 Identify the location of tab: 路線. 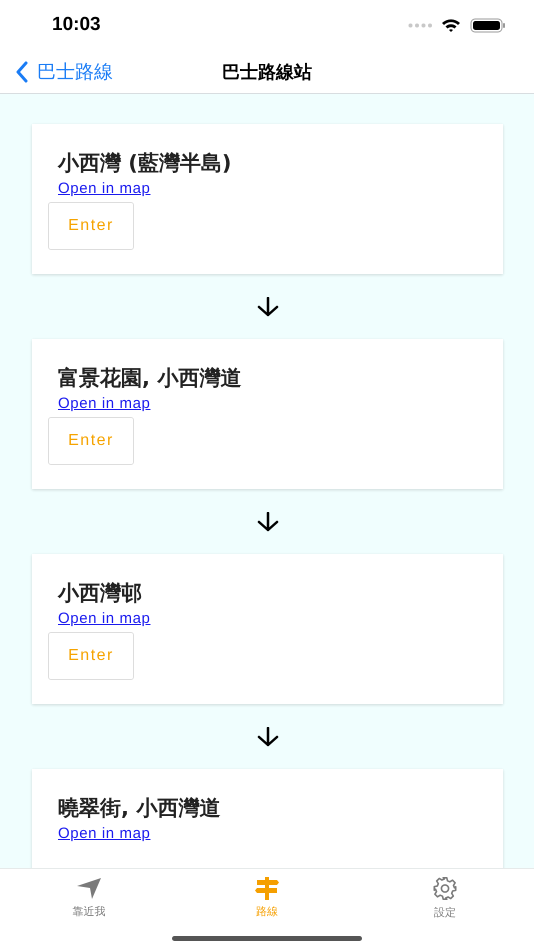
(267, 895).